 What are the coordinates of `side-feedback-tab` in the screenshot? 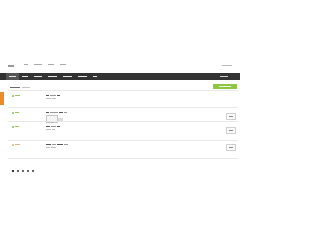 It's located at (2, 98).